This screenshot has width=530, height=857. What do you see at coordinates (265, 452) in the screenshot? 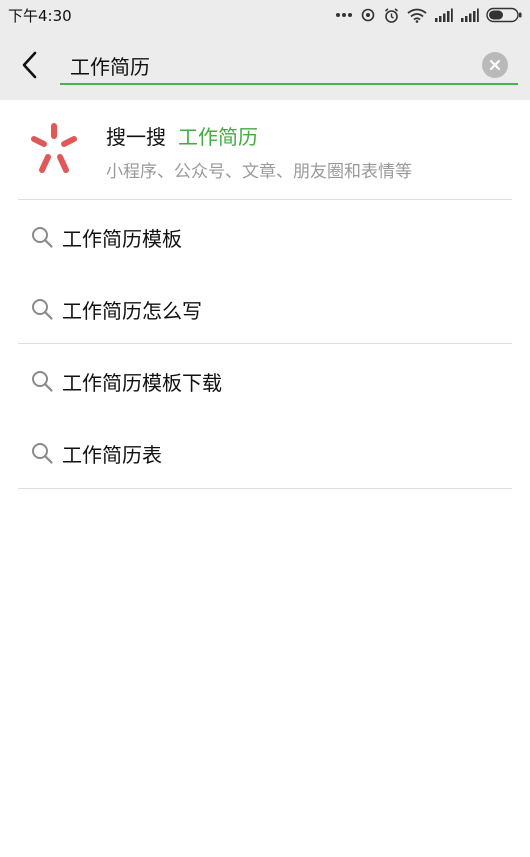
I see `suggestion-item: 工作简历表` at bounding box center [265, 452].